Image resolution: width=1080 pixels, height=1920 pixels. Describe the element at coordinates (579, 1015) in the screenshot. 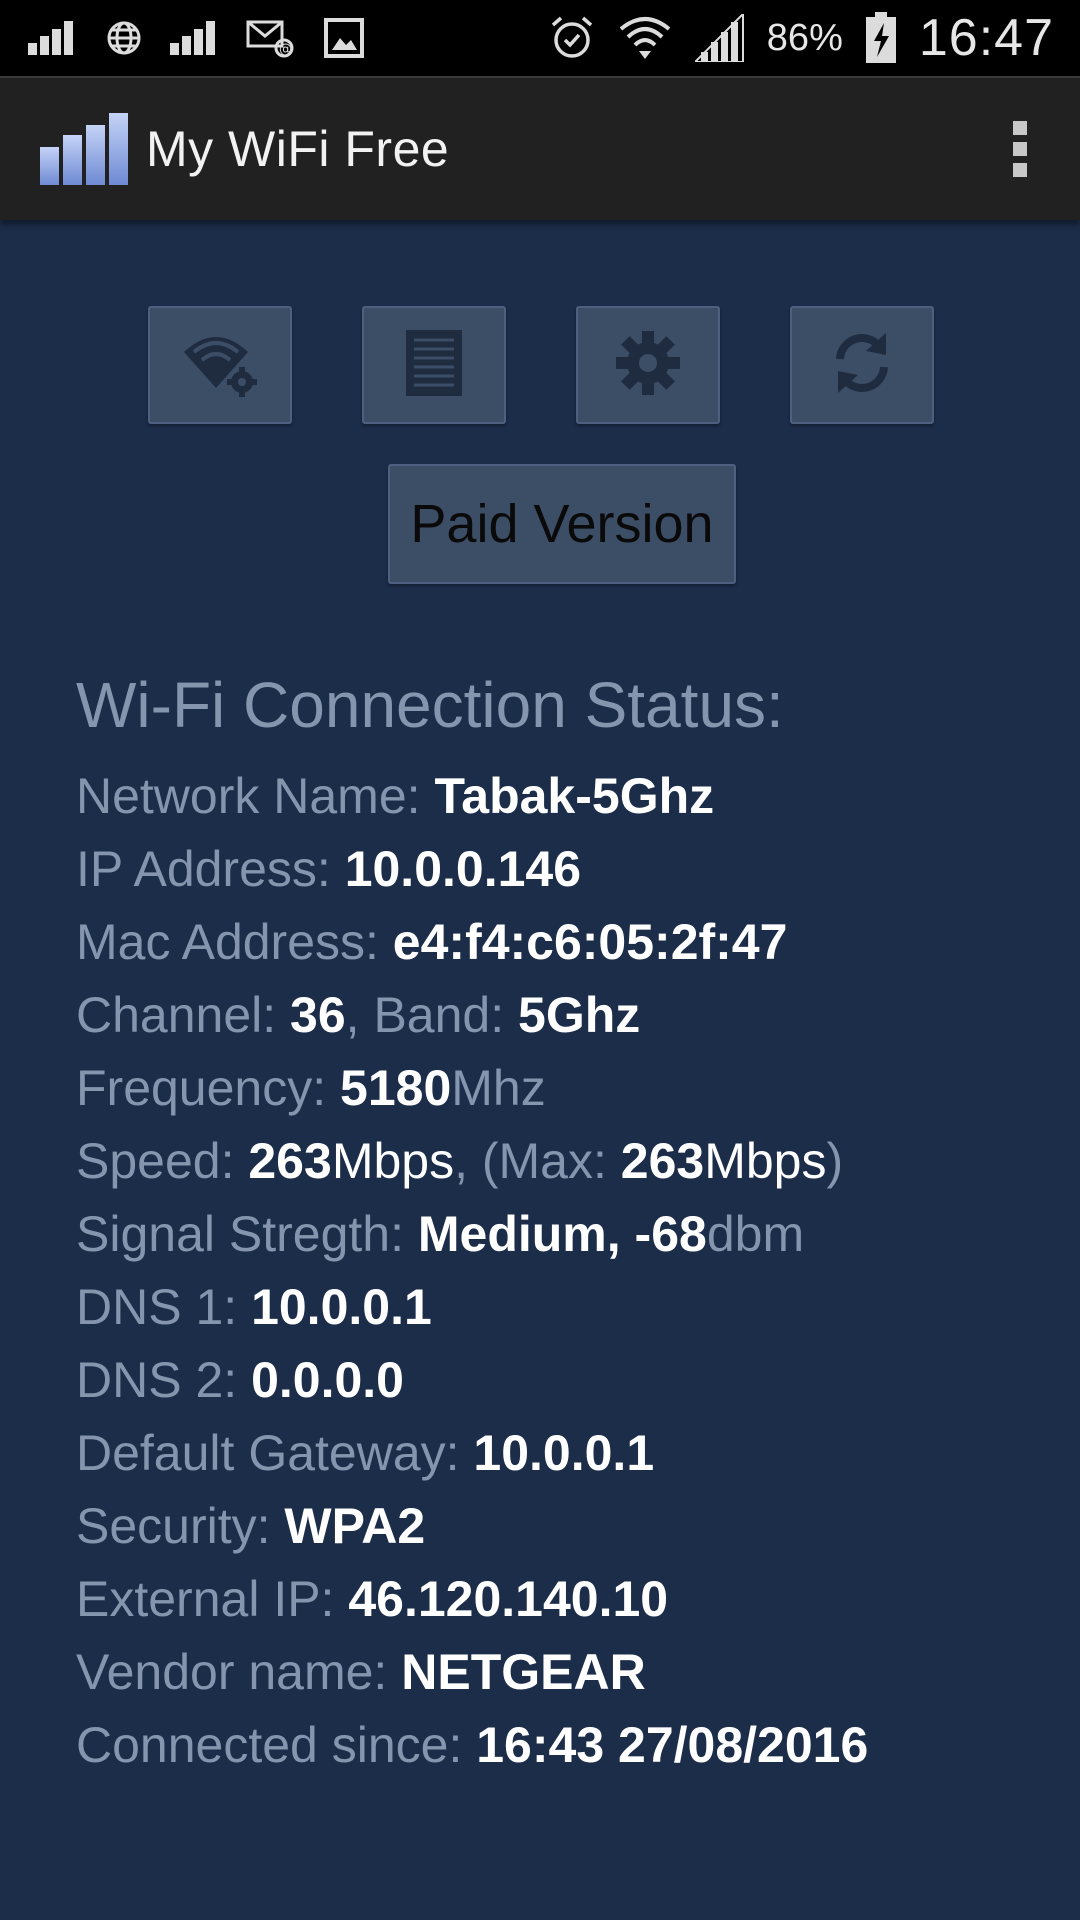

I see `band-value: 5Ghz` at that location.